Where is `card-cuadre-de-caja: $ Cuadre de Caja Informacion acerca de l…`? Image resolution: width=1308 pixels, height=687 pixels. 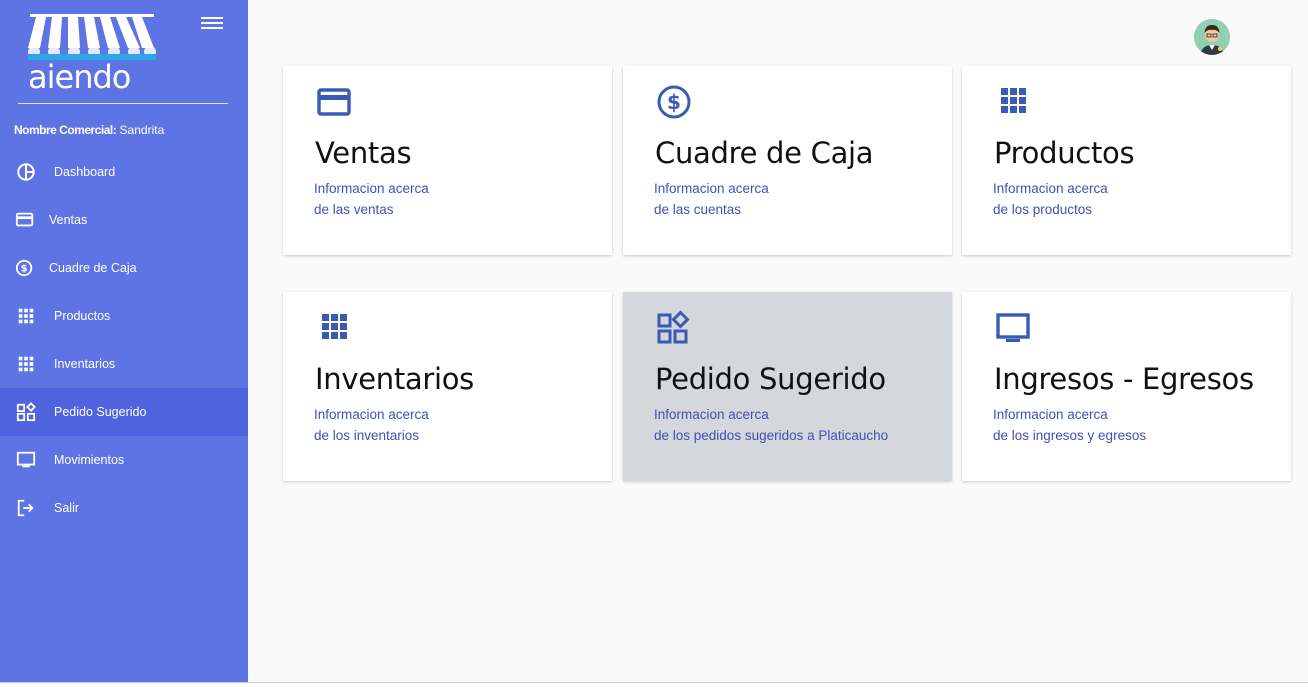
card-cuadre-de-caja: $ Cuadre de Caja Informacion acerca de l… is located at coordinates (787, 160).